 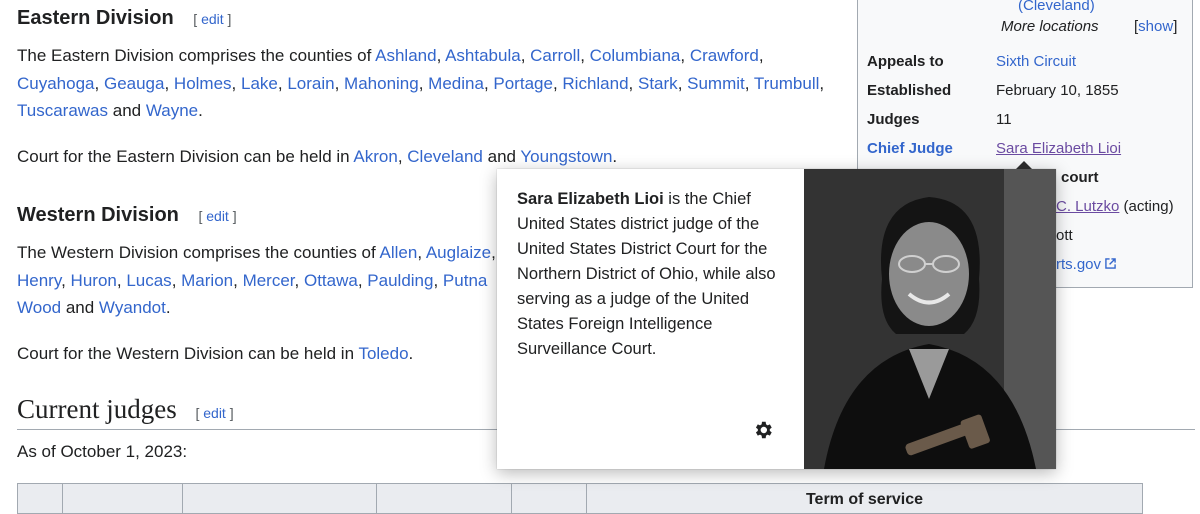 What do you see at coordinates (658, 83) in the screenshot?
I see `stark-county-link: Stark` at bounding box center [658, 83].